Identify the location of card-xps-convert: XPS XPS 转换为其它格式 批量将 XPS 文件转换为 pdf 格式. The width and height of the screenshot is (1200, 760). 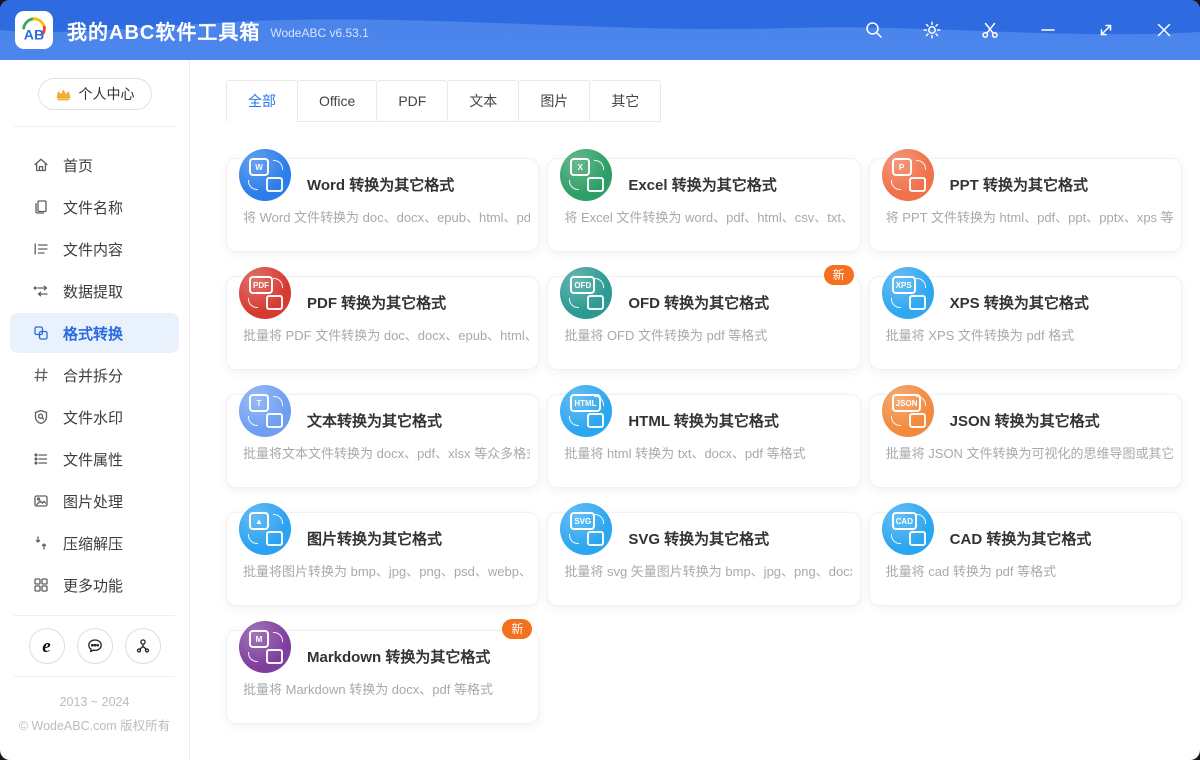
(1025, 318).